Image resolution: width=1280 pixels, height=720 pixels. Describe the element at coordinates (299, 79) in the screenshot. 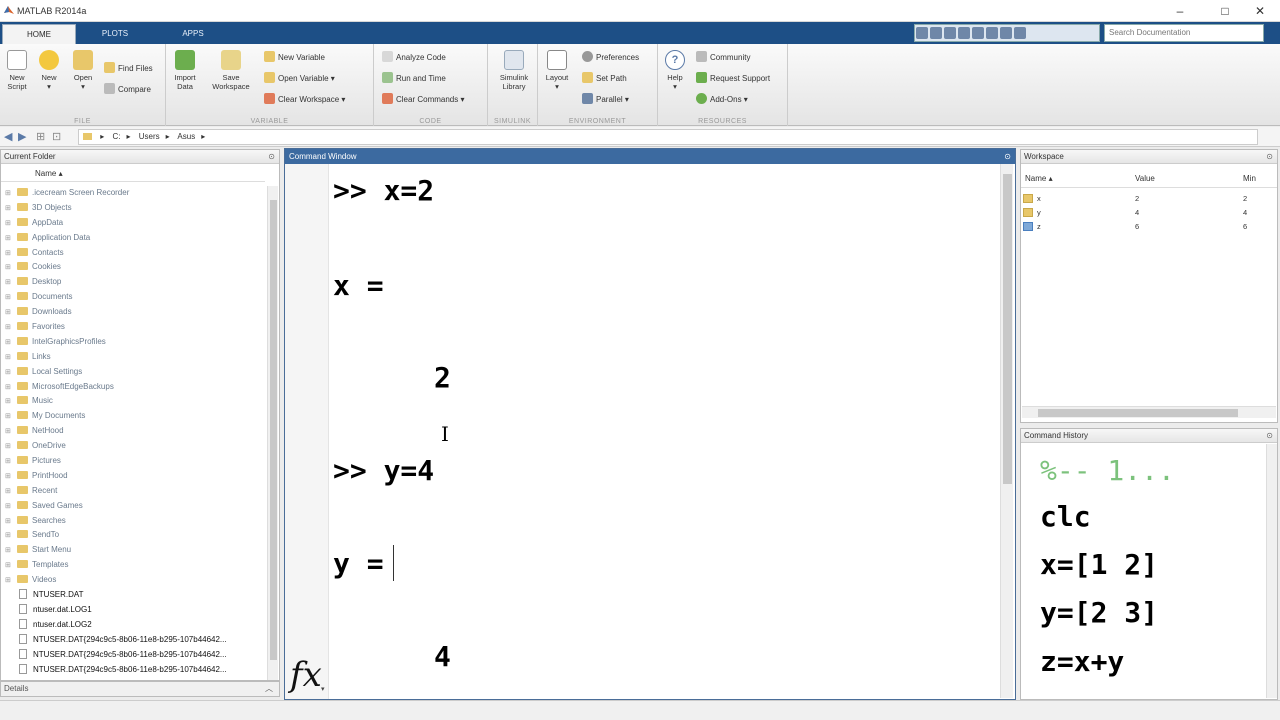

I see `open-variable-button: Open Variable ▾` at that location.